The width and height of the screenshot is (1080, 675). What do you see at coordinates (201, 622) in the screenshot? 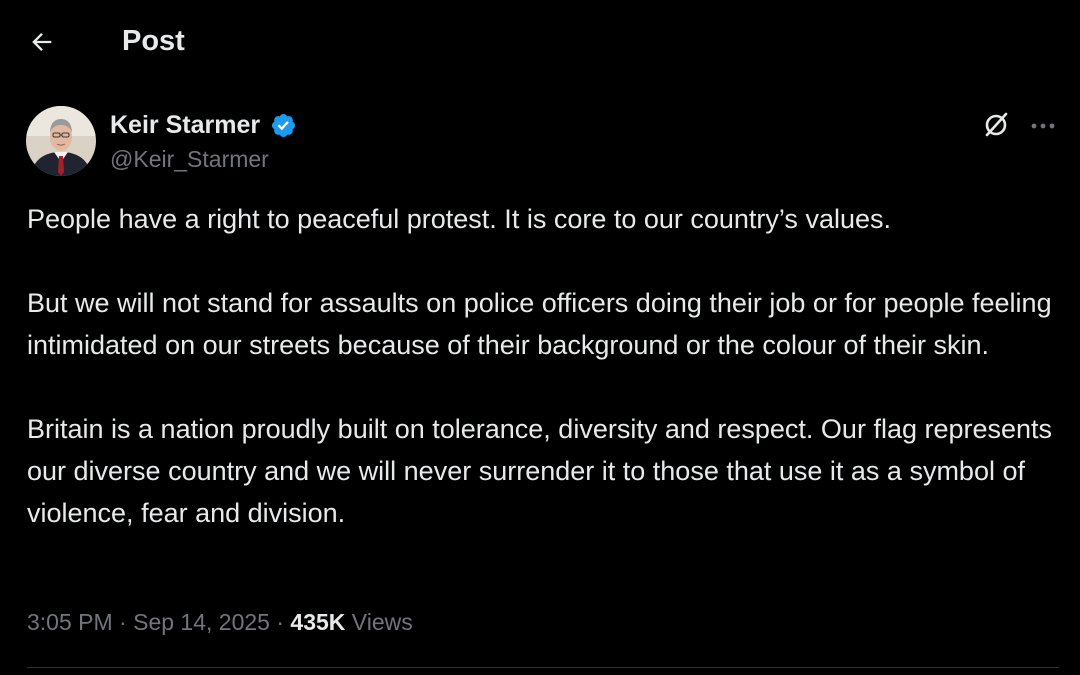
I see `post-date: Sep 14, 2025` at bounding box center [201, 622].